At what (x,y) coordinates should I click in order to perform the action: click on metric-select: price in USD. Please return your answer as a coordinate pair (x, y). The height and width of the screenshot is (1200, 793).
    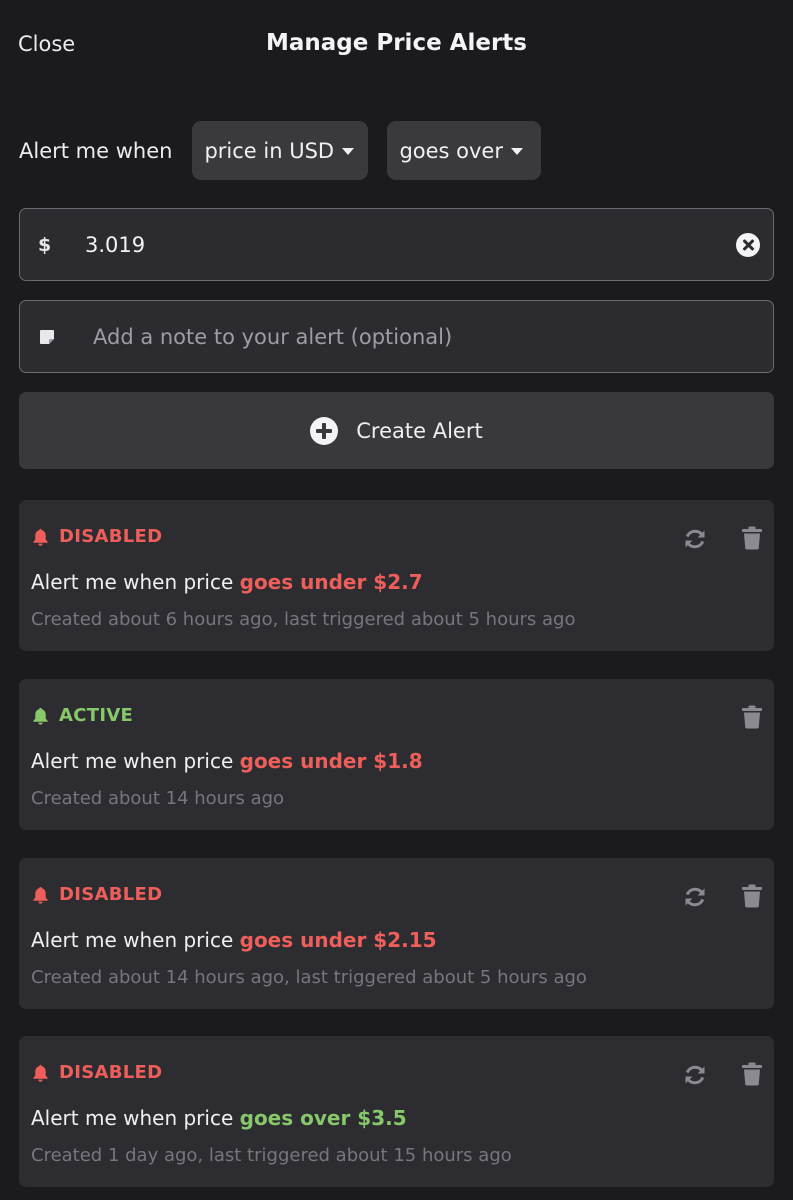
    Looking at the image, I should click on (280, 150).